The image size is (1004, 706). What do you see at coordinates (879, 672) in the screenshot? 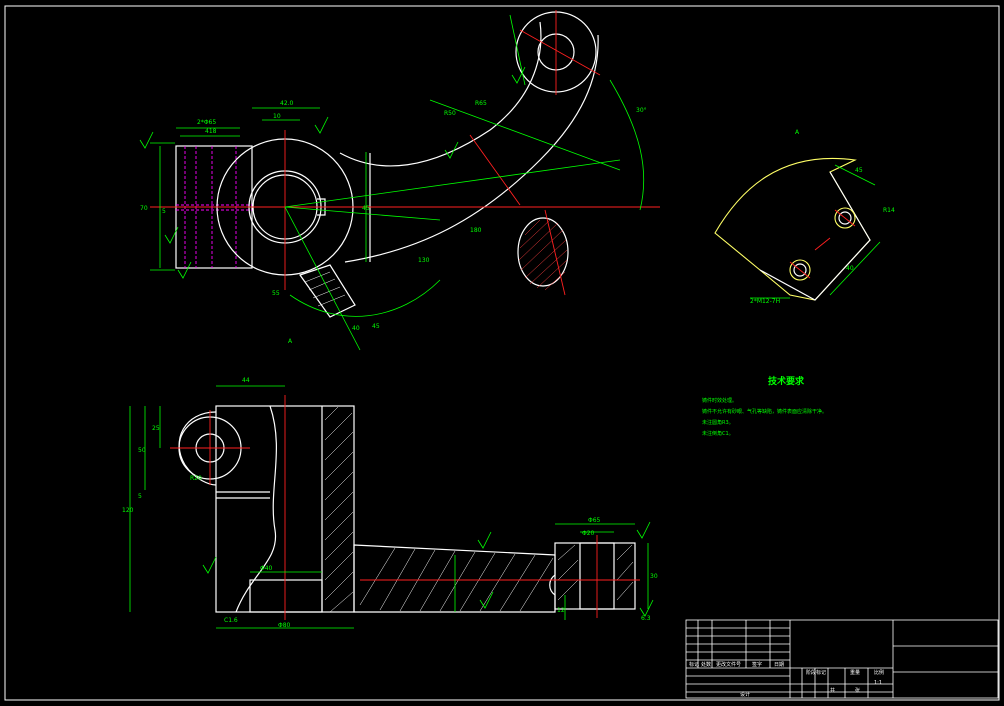
I see `tb-scale: 比例` at bounding box center [879, 672].